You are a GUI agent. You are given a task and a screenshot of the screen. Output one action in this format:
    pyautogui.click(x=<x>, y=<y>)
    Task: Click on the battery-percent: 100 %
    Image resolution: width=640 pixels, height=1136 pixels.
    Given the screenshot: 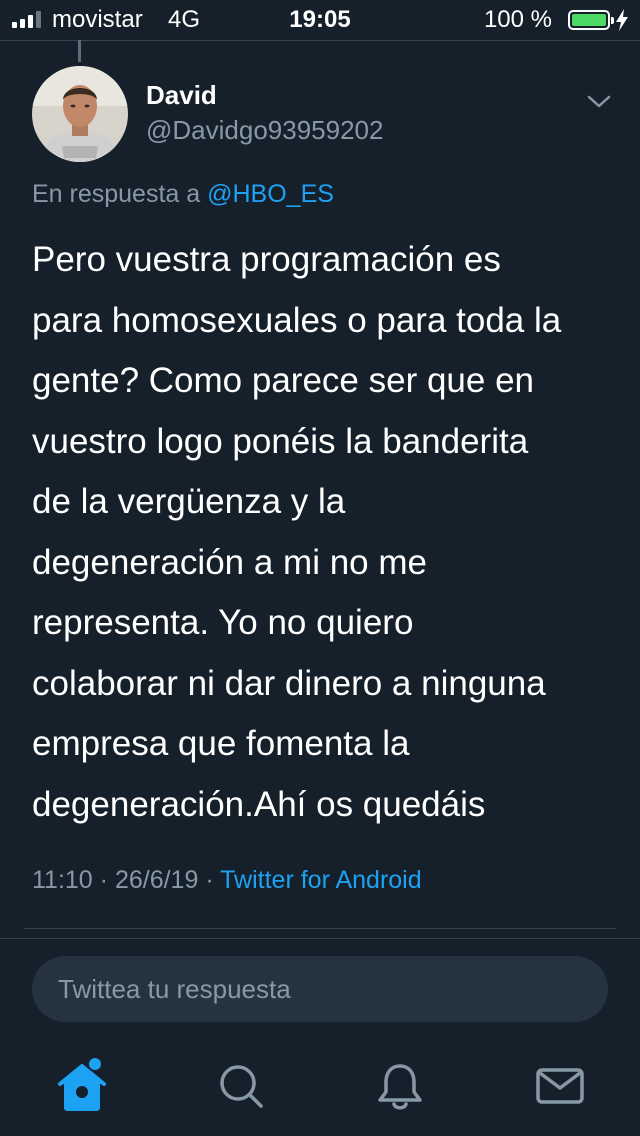 What is the action you would take?
    pyautogui.click(x=517, y=19)
    